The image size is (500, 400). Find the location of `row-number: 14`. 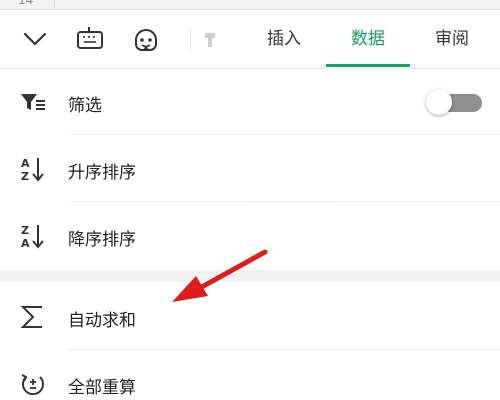

row-number: 14 is located at coordinates (26, 3).